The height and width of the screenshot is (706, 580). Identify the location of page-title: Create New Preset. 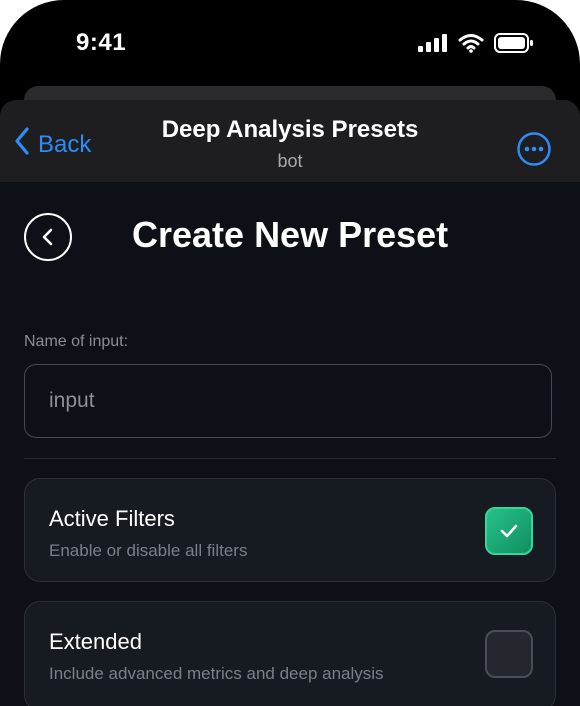
(290, 234).